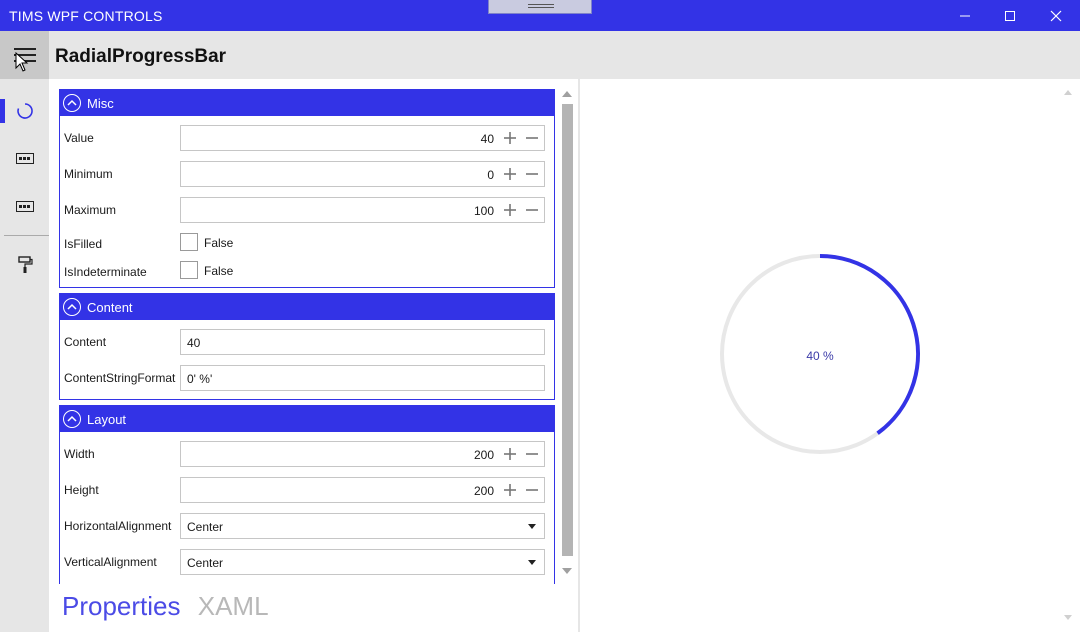  Describe the element at coordinates (26, 235) in the screenshot. I see `nav-divider` at that location.